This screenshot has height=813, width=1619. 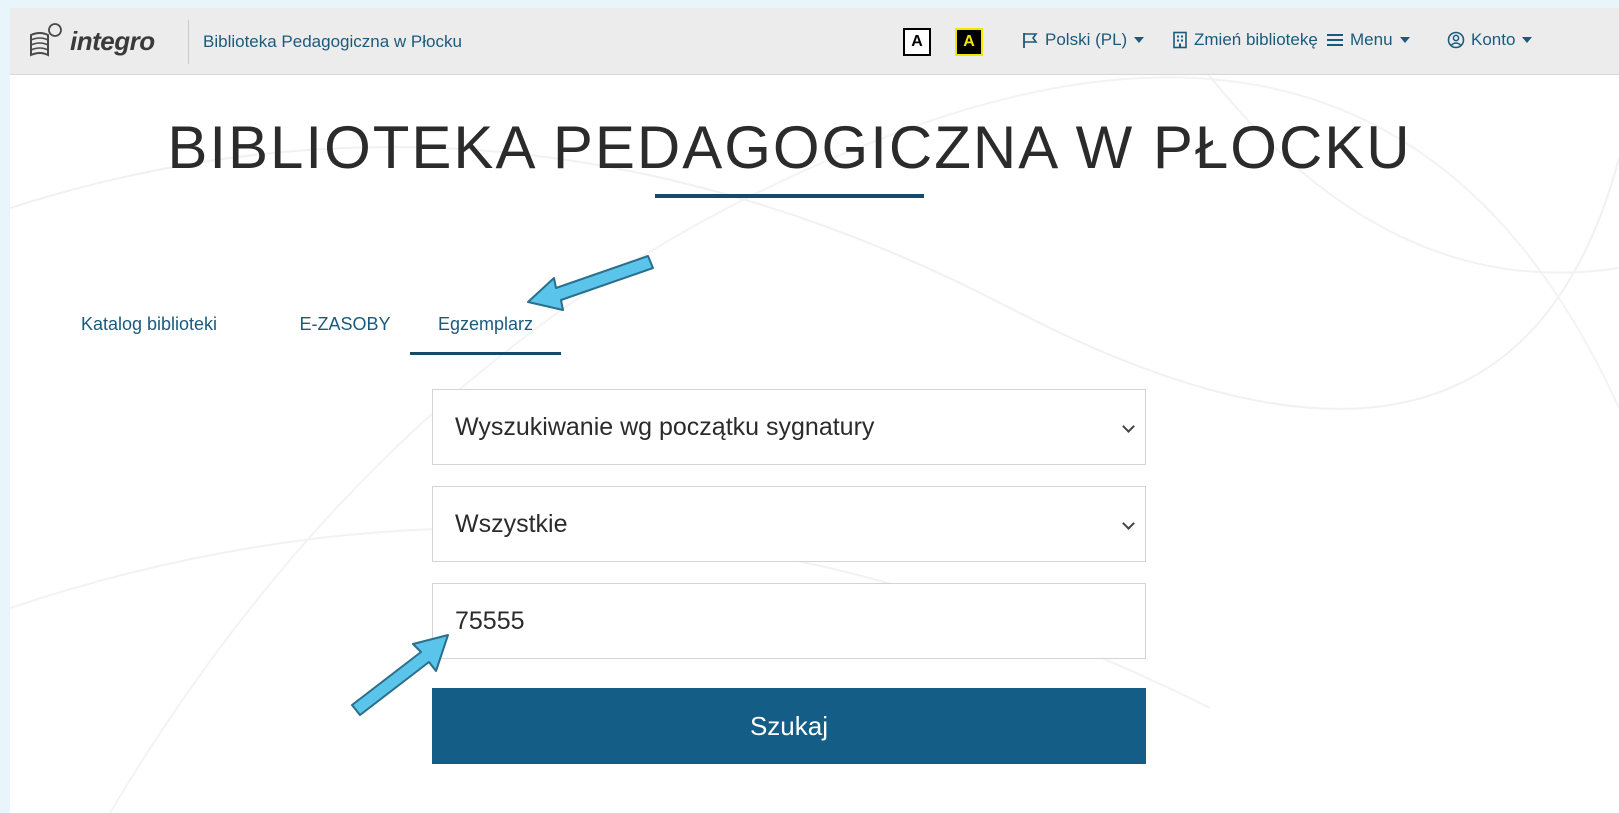 I want to click on change-library-link: Zmień bibliotekę, so click(x=1245, y=40).